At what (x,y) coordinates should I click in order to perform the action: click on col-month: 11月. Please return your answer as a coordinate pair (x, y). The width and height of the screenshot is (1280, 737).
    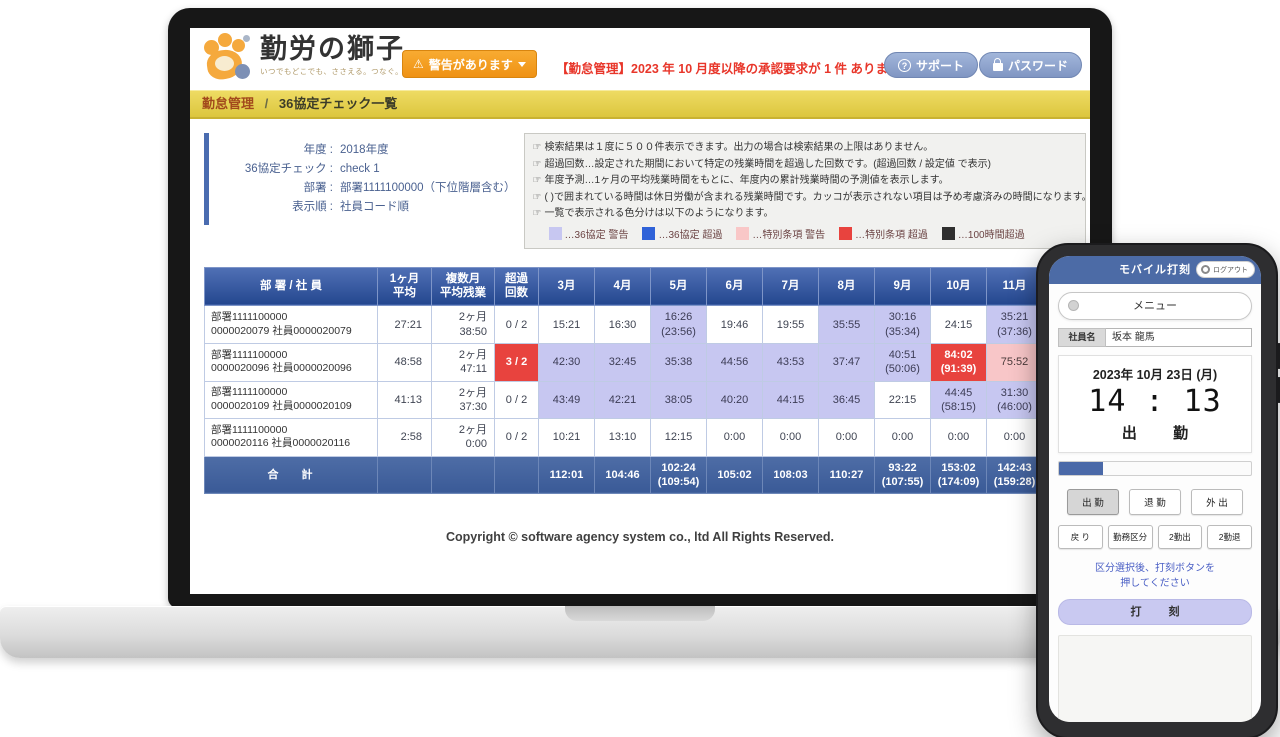
    Looking at the image, I should click on (1014, 286).